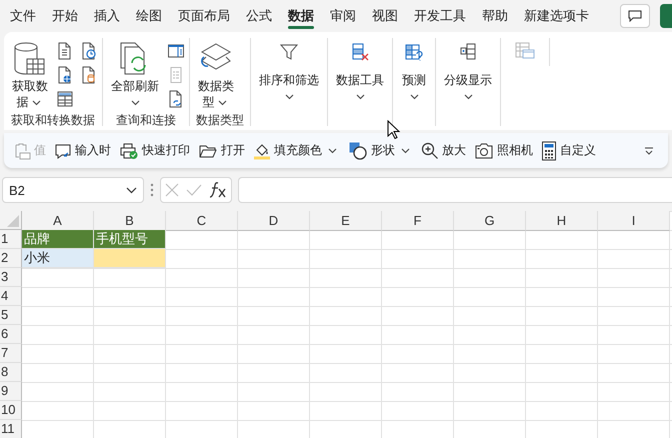 Image resolution: width=672 pixels, height=438 pixels. What do you see at coordinates (11, 391) in the screenshot?
I see `row-header: 9` at bounding box center [11, 391].